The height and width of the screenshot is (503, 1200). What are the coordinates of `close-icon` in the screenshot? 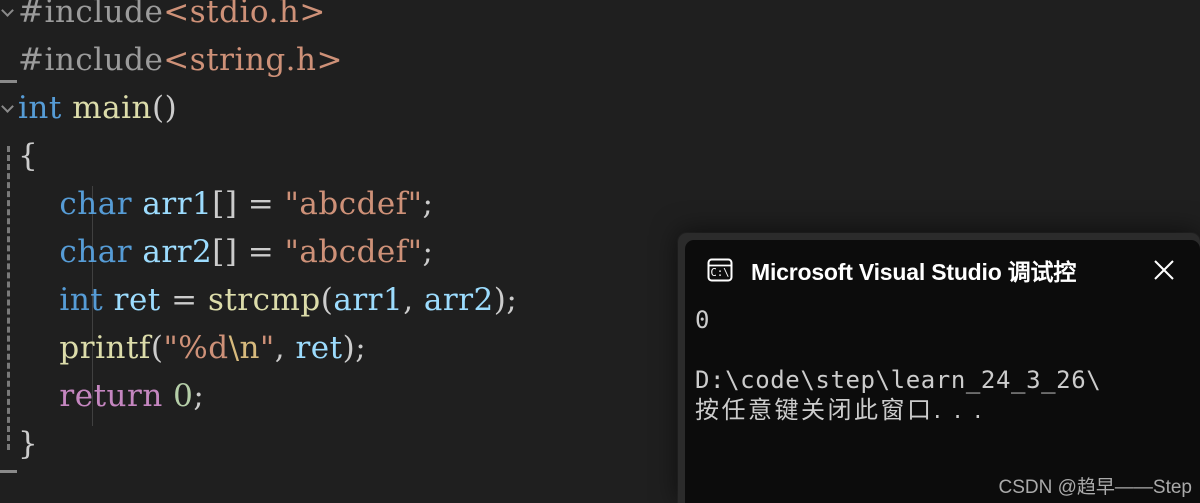 It's located at (1164, 270).